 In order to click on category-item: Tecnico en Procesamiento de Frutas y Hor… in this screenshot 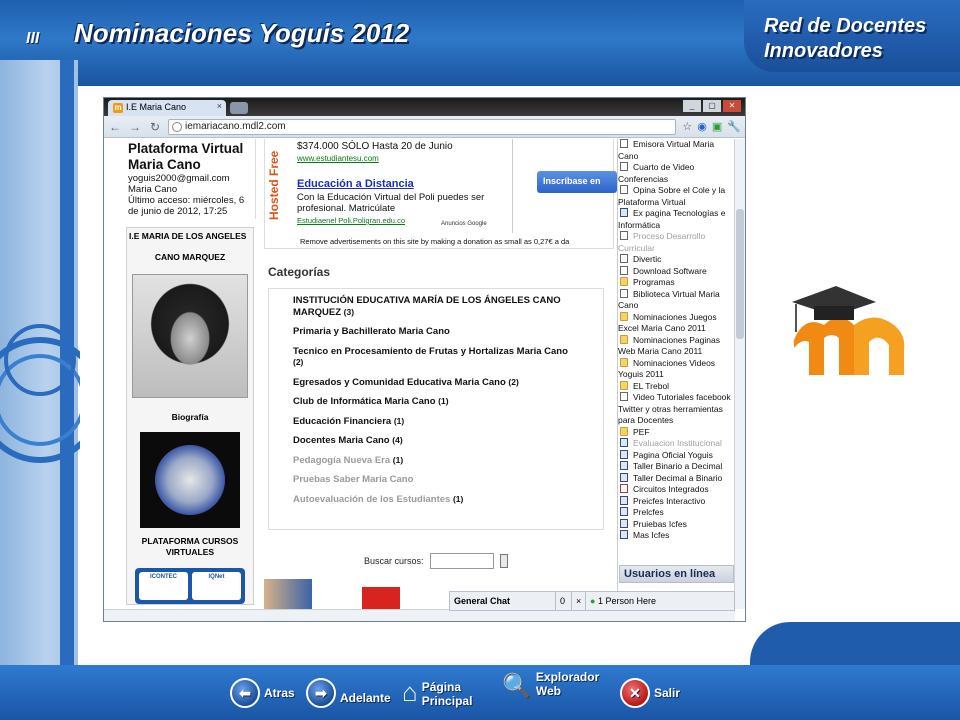, I will do `click(431, 357)`.